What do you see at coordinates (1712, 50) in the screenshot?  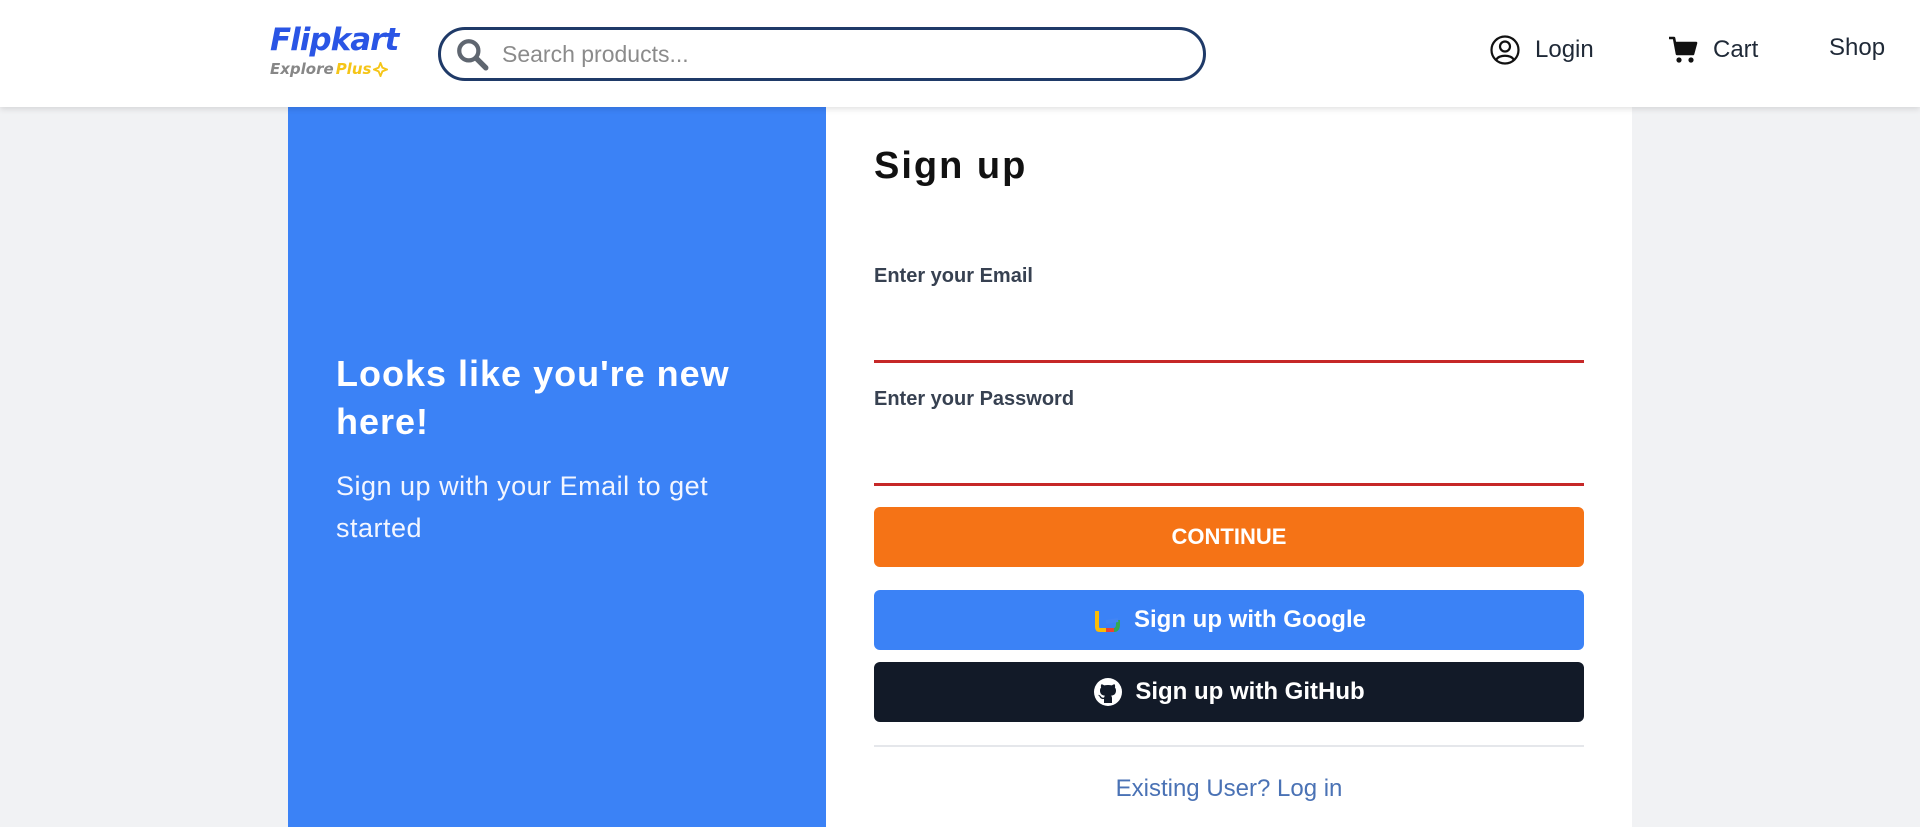 I see `nav-cart: Cart` at bounding box center [1712, 50].